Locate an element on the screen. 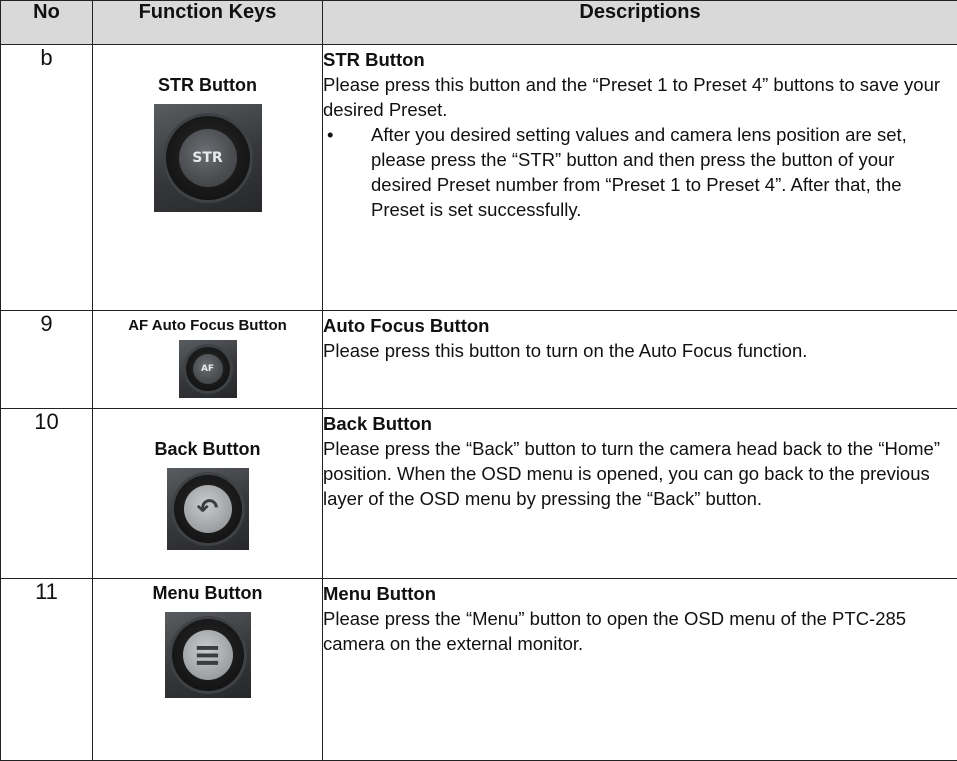  back-cap-glyph: ↶ is located at coordinates (208, 509).